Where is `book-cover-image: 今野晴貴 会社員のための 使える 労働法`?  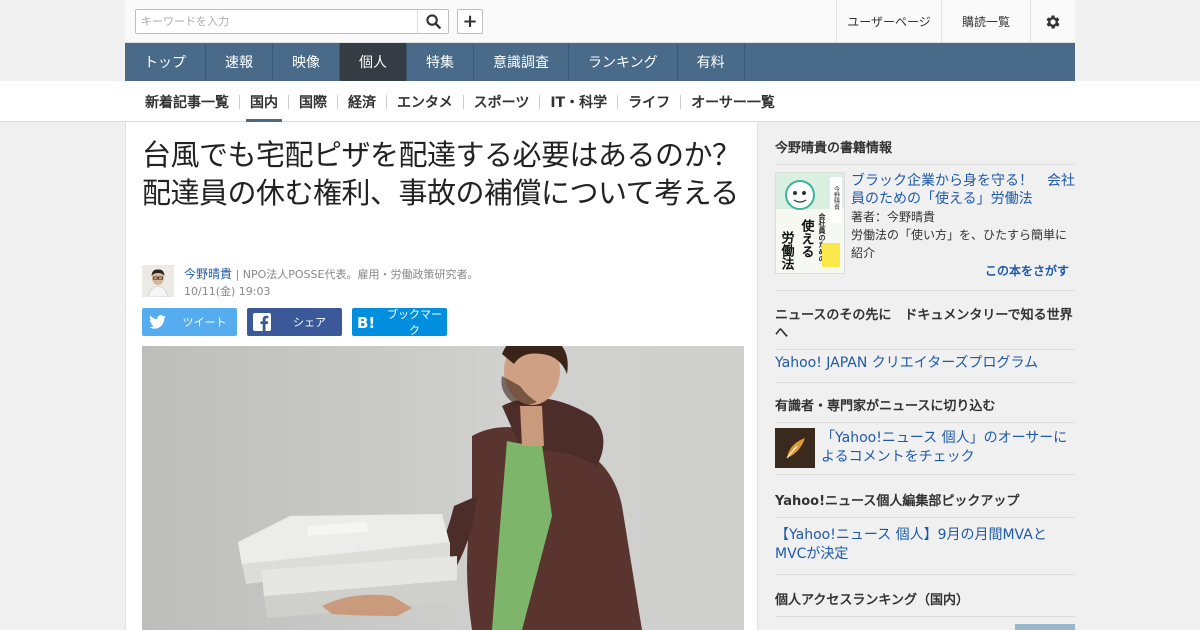
book-cover-image: 今野晴貴 会社員のための 使える 労働法 is located at coordinates (810, 223).